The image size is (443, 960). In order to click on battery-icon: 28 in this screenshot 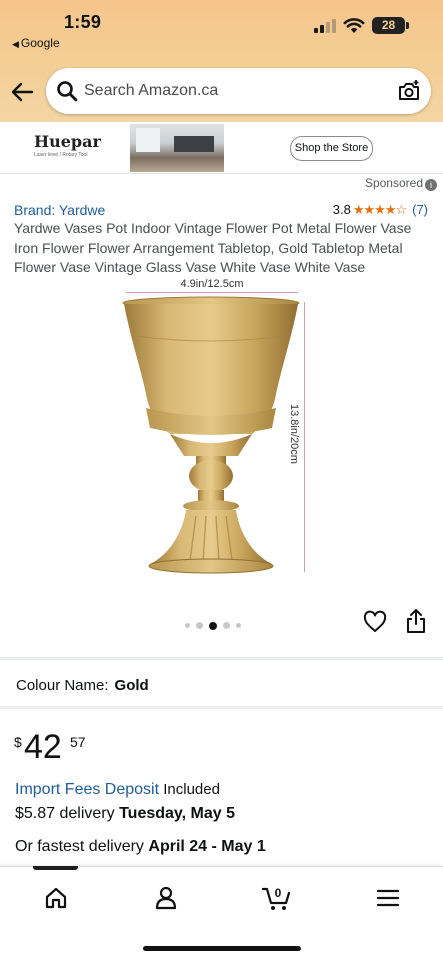, I will do `click(390, 25)`.